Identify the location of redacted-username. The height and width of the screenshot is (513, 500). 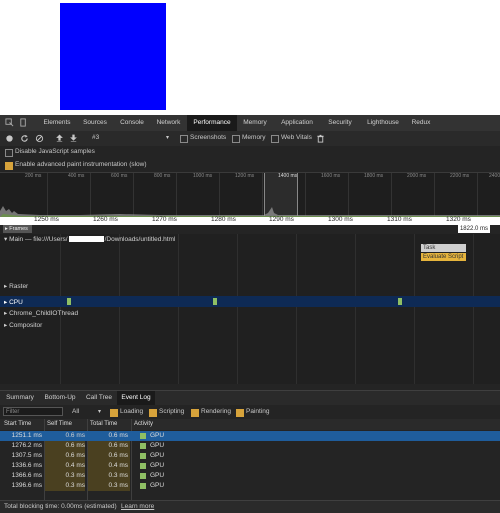
(86, 239).